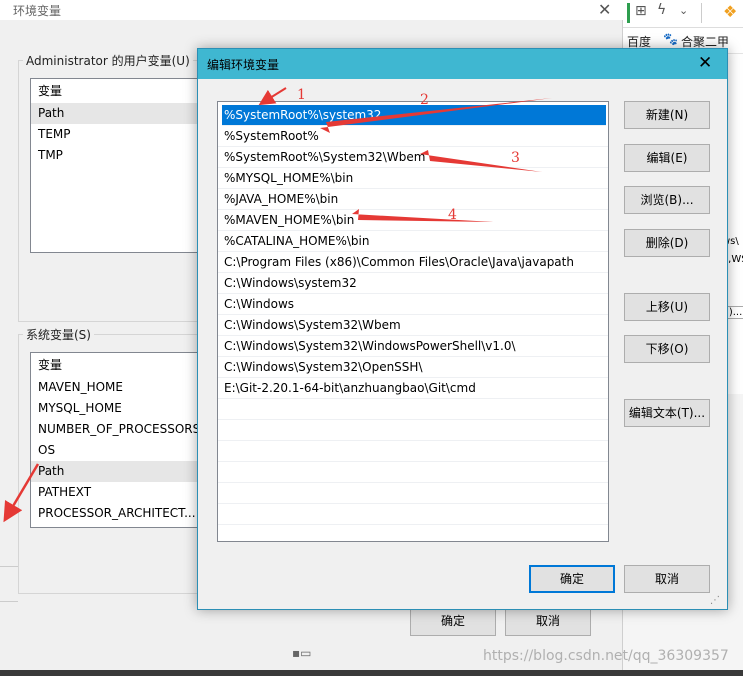  What do you see at coordinates (21, 493) in the screenshot?
I see `annotation-arrow-path` at bounding box center [21, 493].